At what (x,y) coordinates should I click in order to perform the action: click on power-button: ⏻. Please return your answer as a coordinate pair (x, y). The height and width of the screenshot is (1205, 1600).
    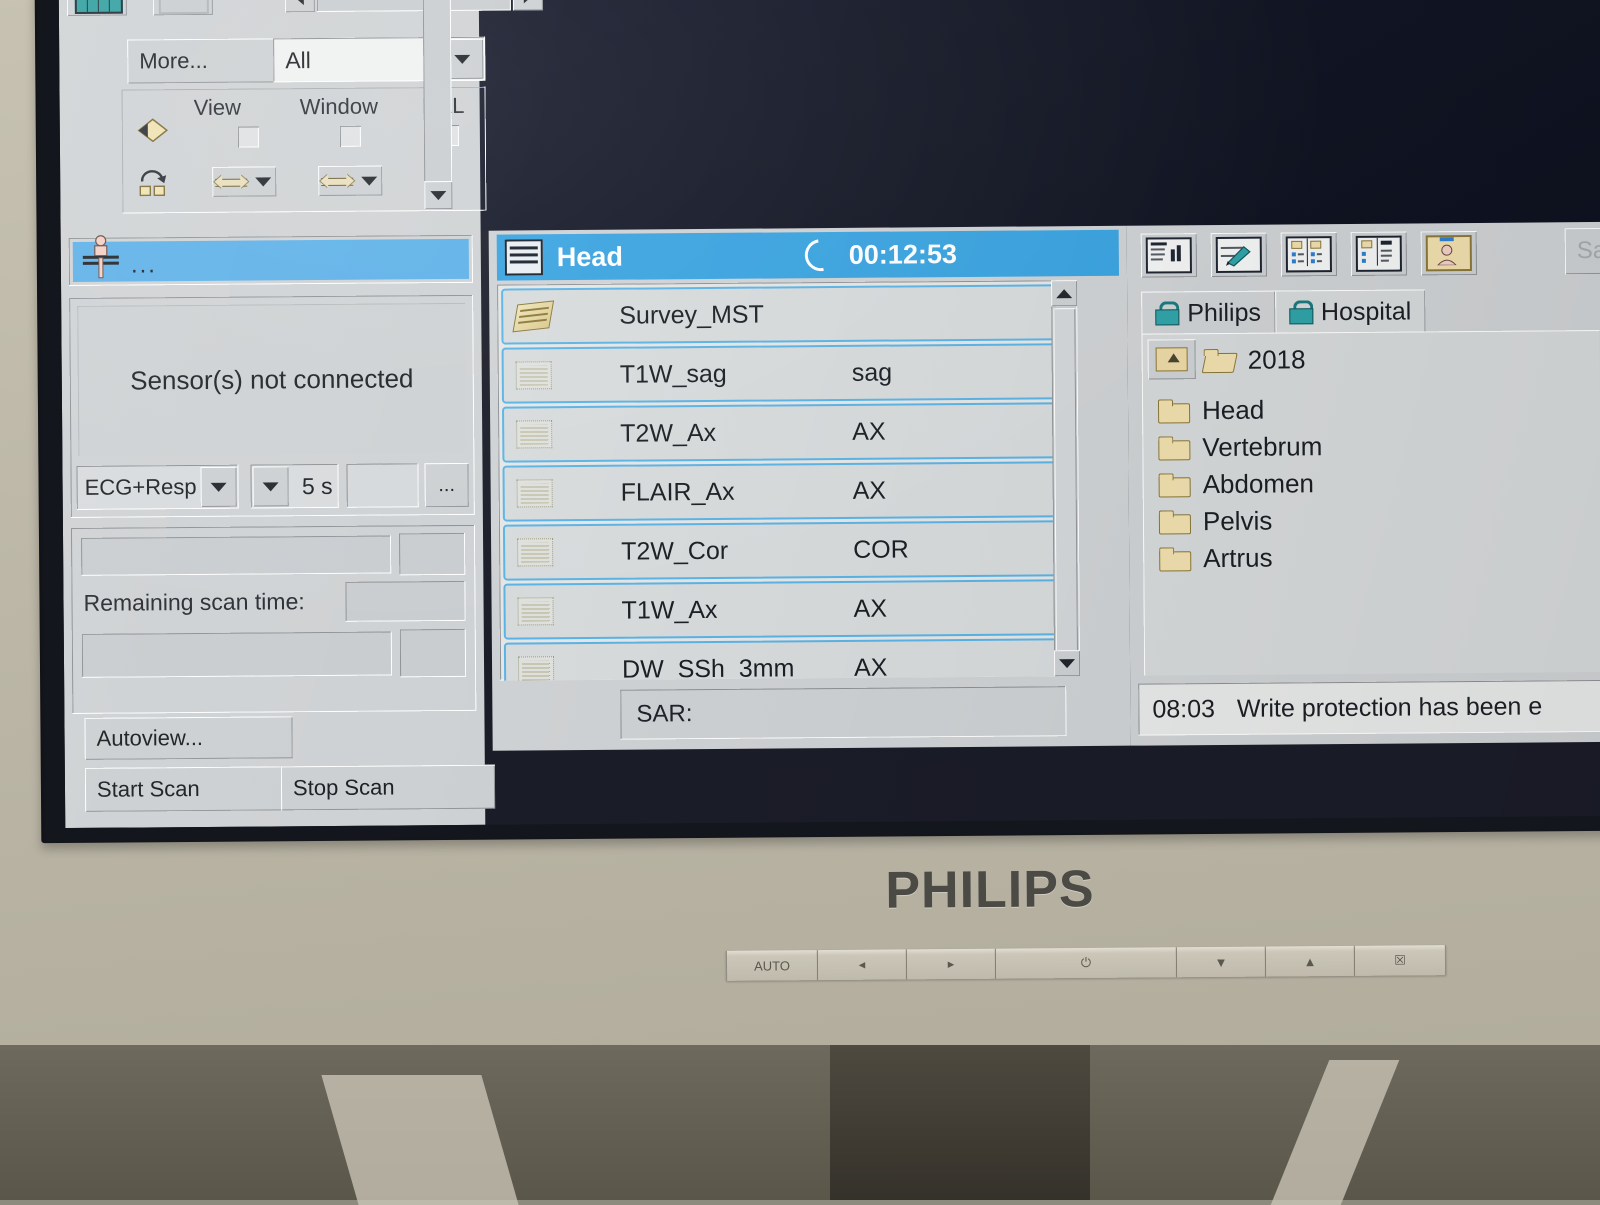
    Looking at the image, I should click on (1086, 962).